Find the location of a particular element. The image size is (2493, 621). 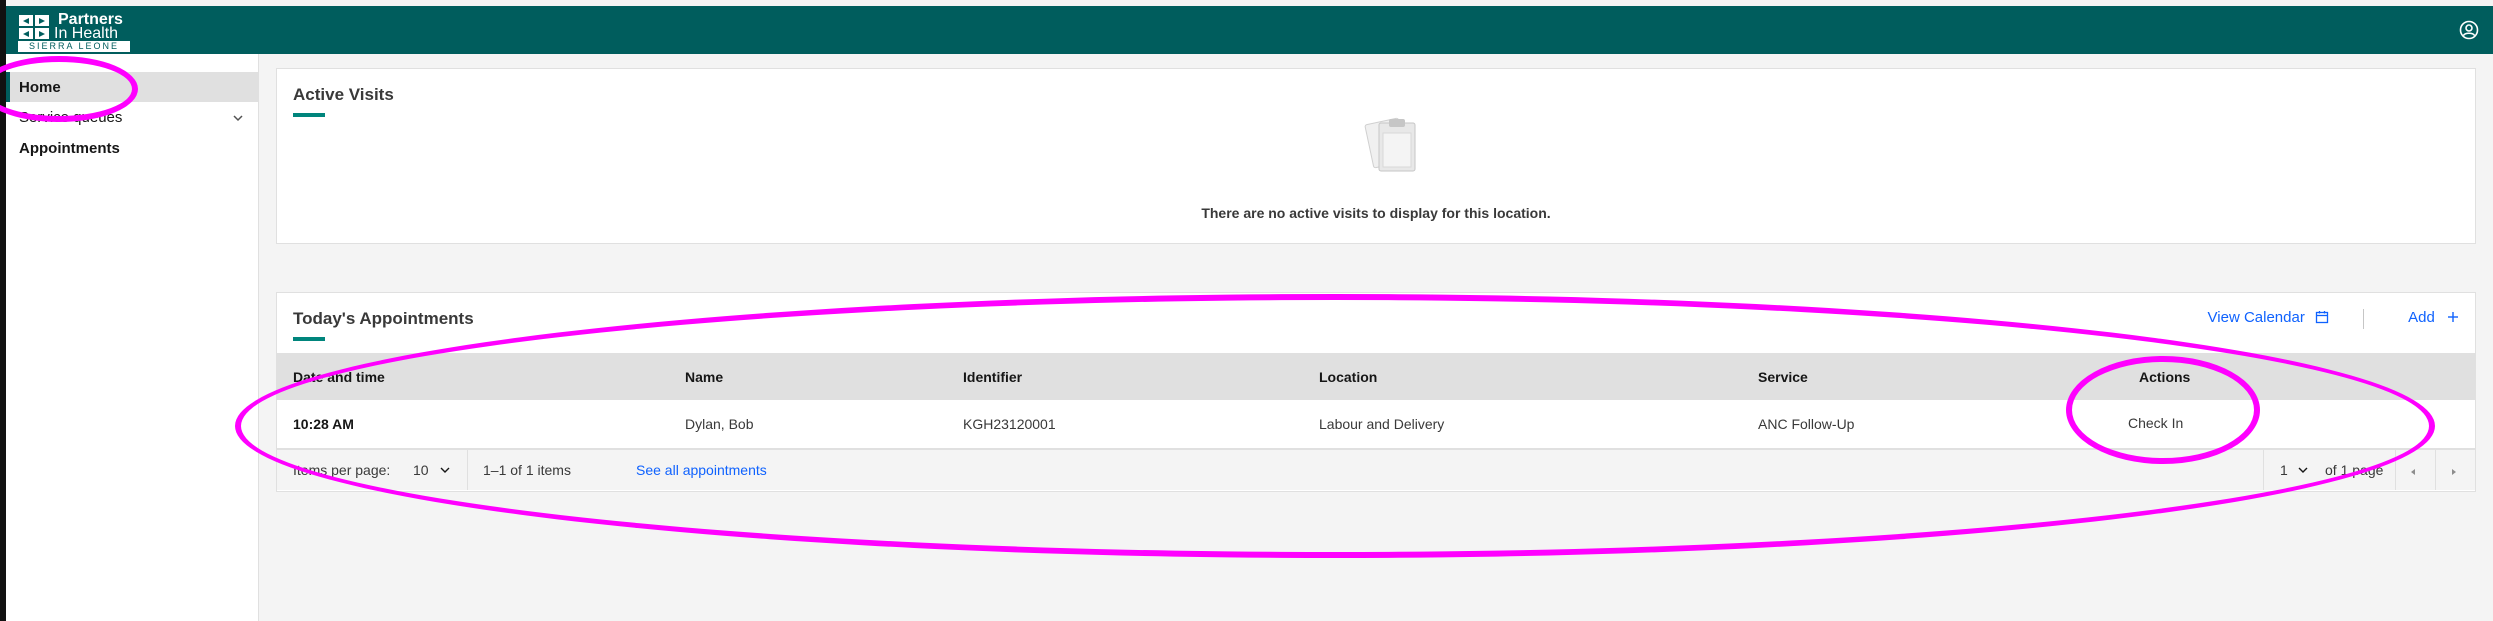

left-sidebar: Home Service queues Appointments is located at coordinates (129, 337).